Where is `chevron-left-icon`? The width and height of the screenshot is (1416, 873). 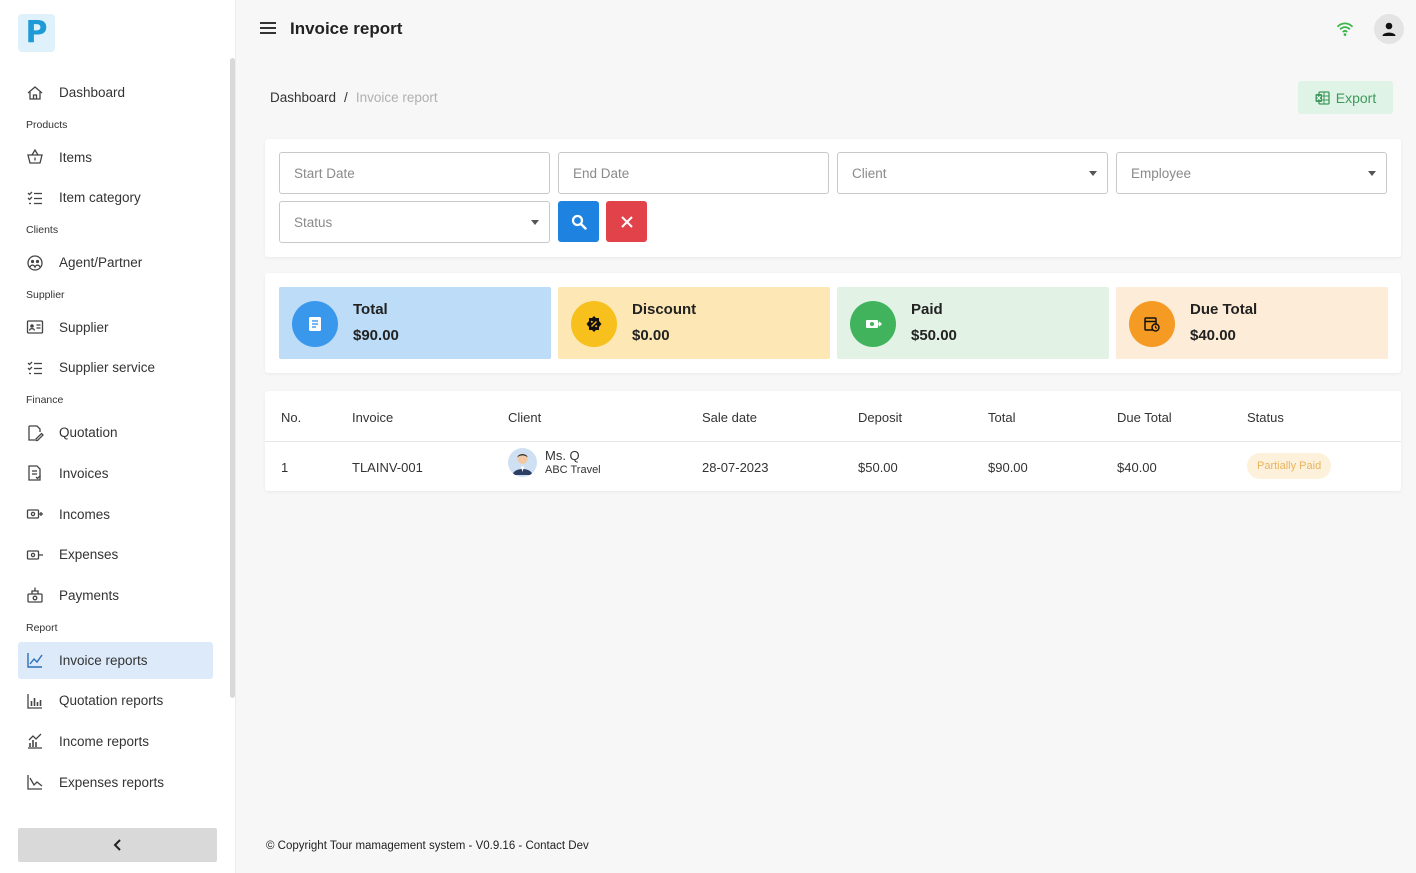 chevron-left-icon is located at coordinates (117, 845).